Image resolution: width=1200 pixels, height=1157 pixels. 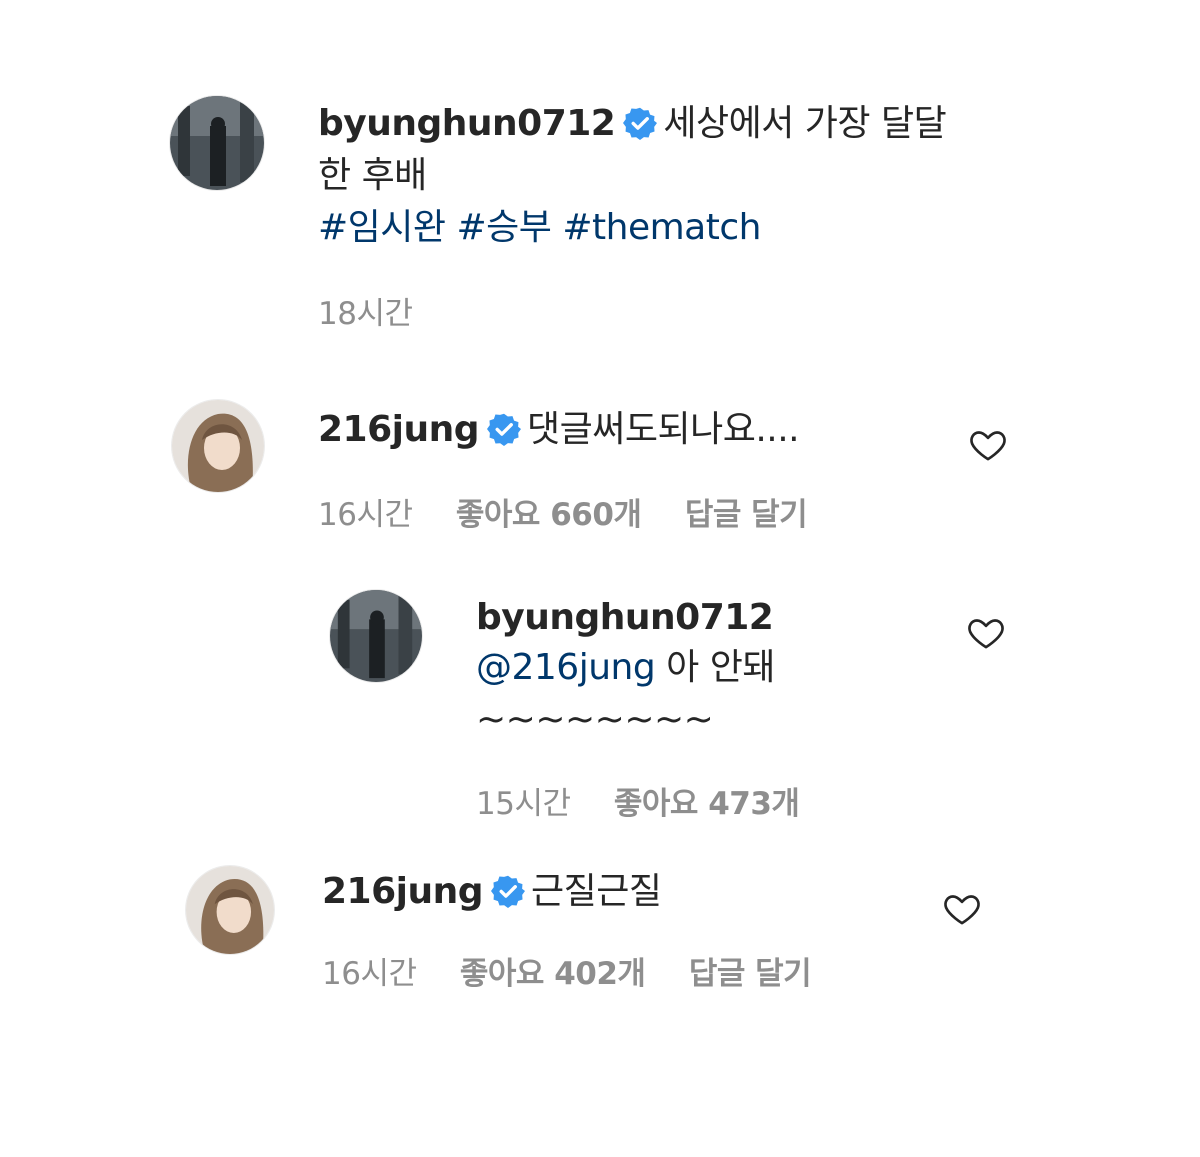 What do you see at coordinates (661, 227) in the screenshot?
I see `hashtag-link: #thematch` at bounding box center [661, 227].